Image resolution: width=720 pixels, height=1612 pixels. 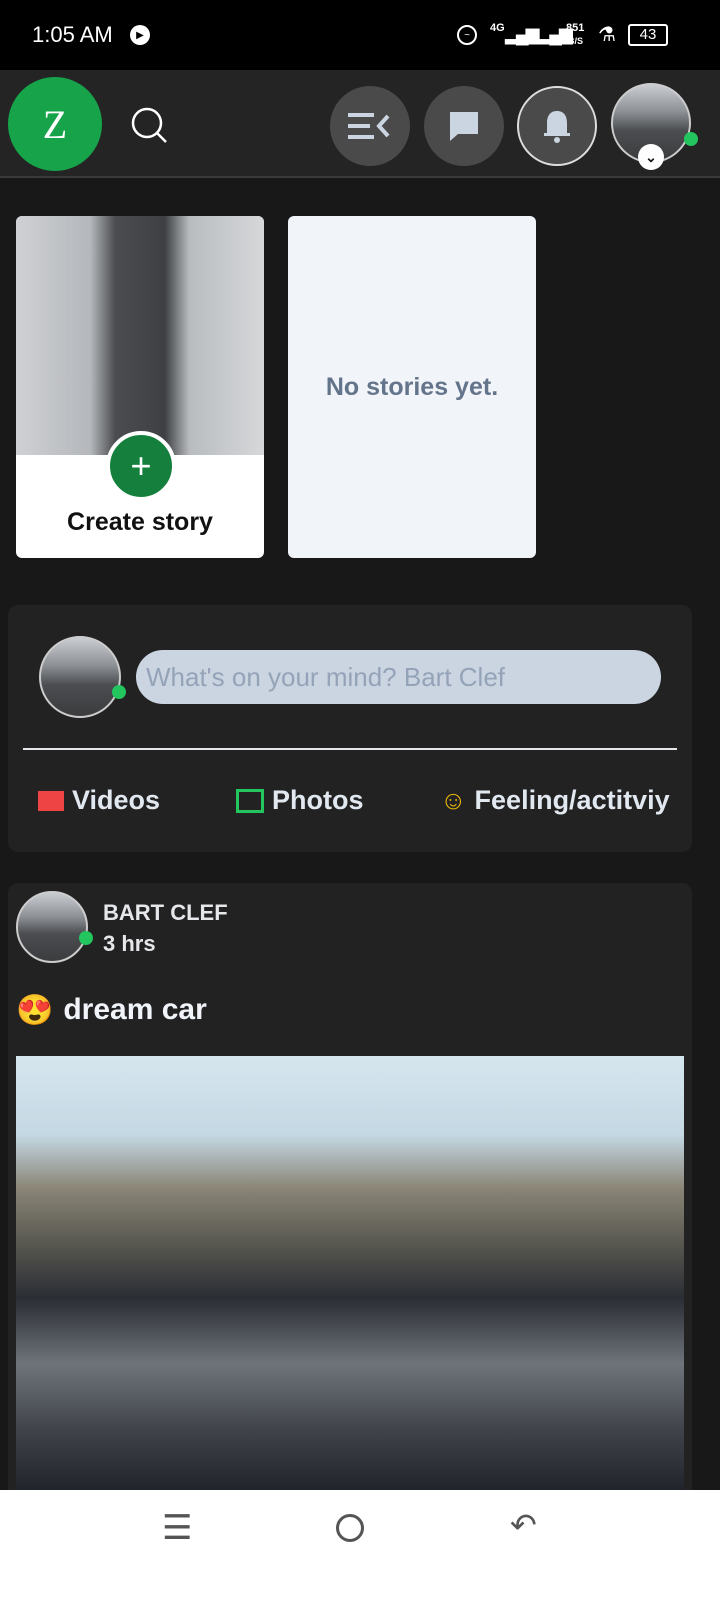 I want to click on top-nav: Z ⌄, so click(x=360, y=124).